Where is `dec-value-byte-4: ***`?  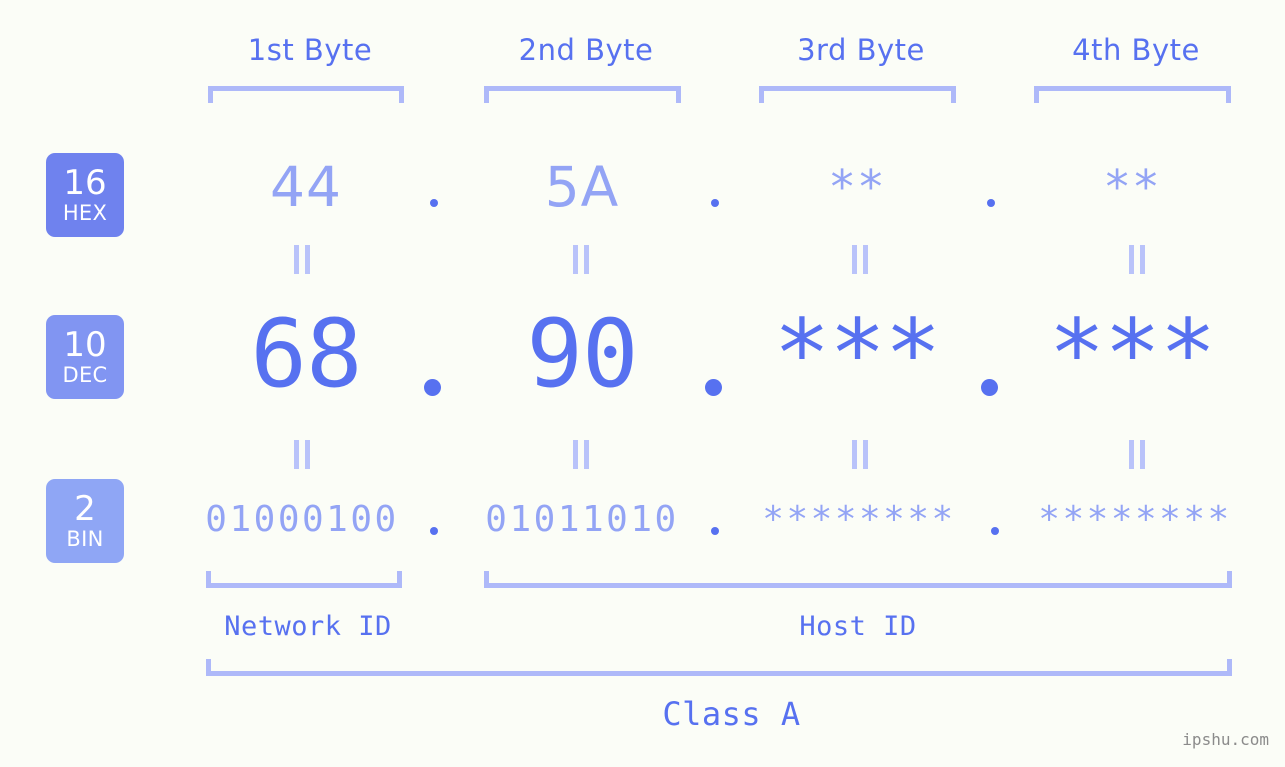
dec-value-byte-4: *** is located at coordinates (1132, 354).